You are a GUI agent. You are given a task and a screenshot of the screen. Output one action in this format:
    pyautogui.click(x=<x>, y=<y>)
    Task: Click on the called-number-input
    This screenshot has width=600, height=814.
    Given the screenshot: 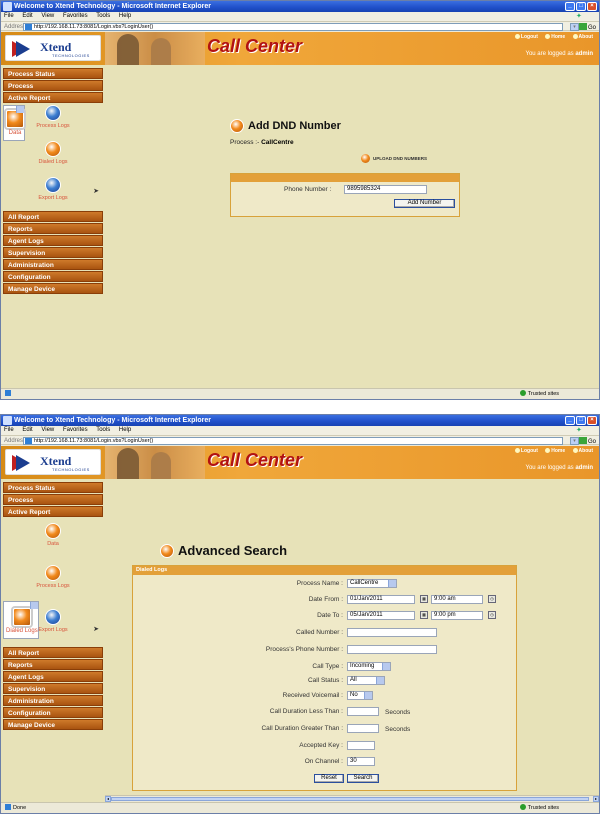 What is the action you would take?
    pyautogui.click(x=392, y=632)
    